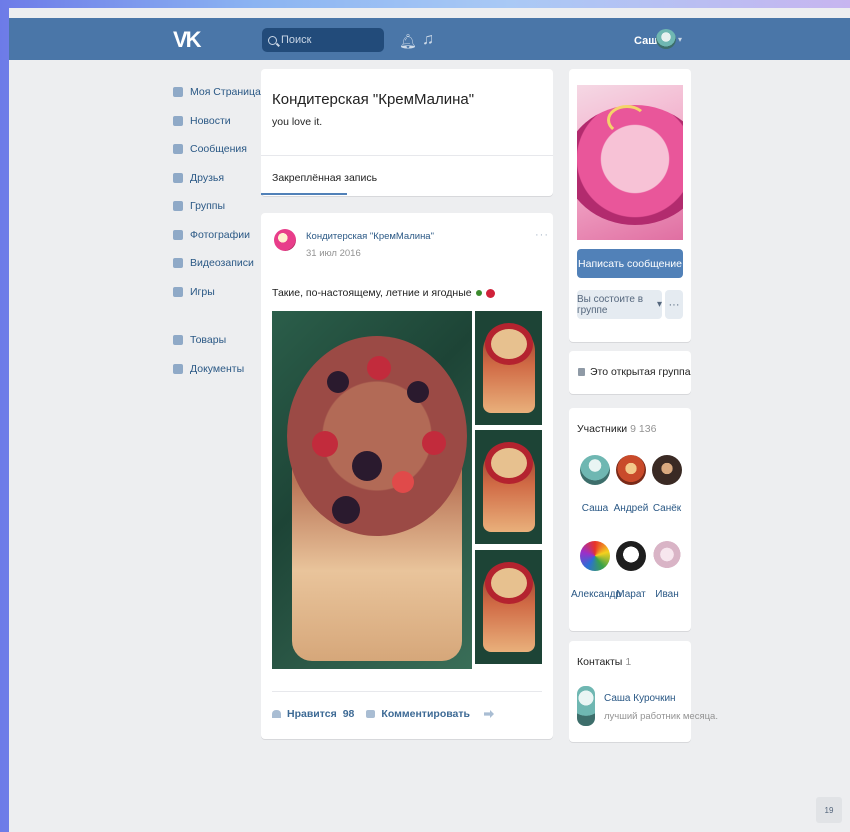 This screenshot has height=832, width=850. Describe the element at coordinates (628, 662) in the screenshot. I see `contacts-count: 1` at that location.